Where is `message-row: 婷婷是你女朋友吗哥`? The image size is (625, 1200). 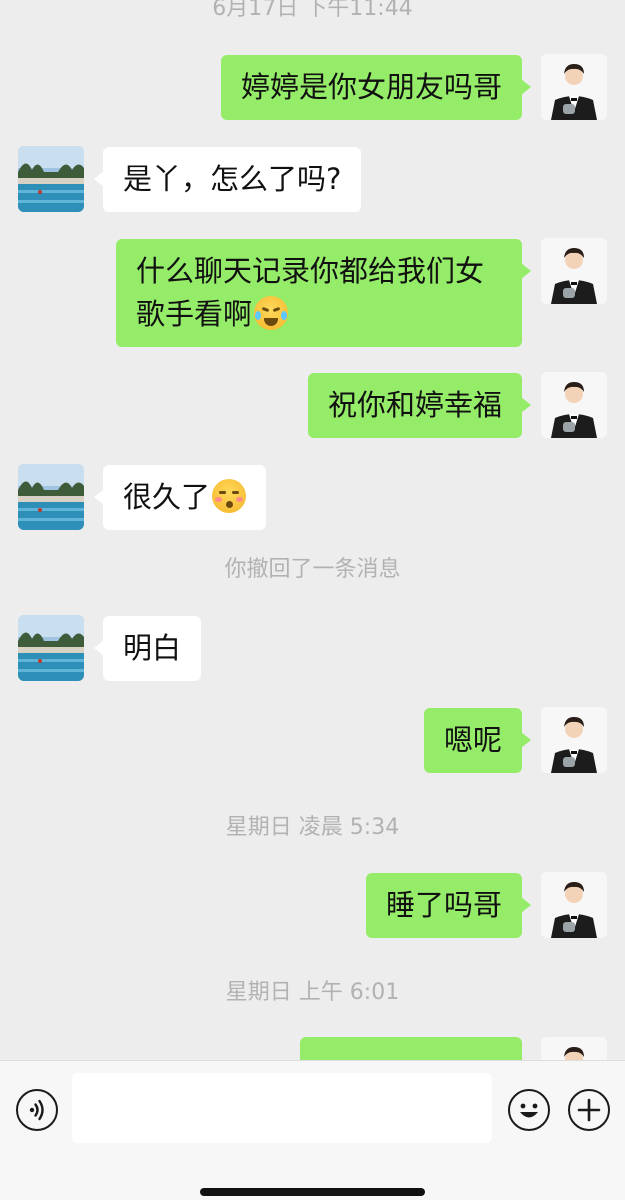 message-row: 婷婷是你女朋友吗哥 is located at coordinates (312, 88).